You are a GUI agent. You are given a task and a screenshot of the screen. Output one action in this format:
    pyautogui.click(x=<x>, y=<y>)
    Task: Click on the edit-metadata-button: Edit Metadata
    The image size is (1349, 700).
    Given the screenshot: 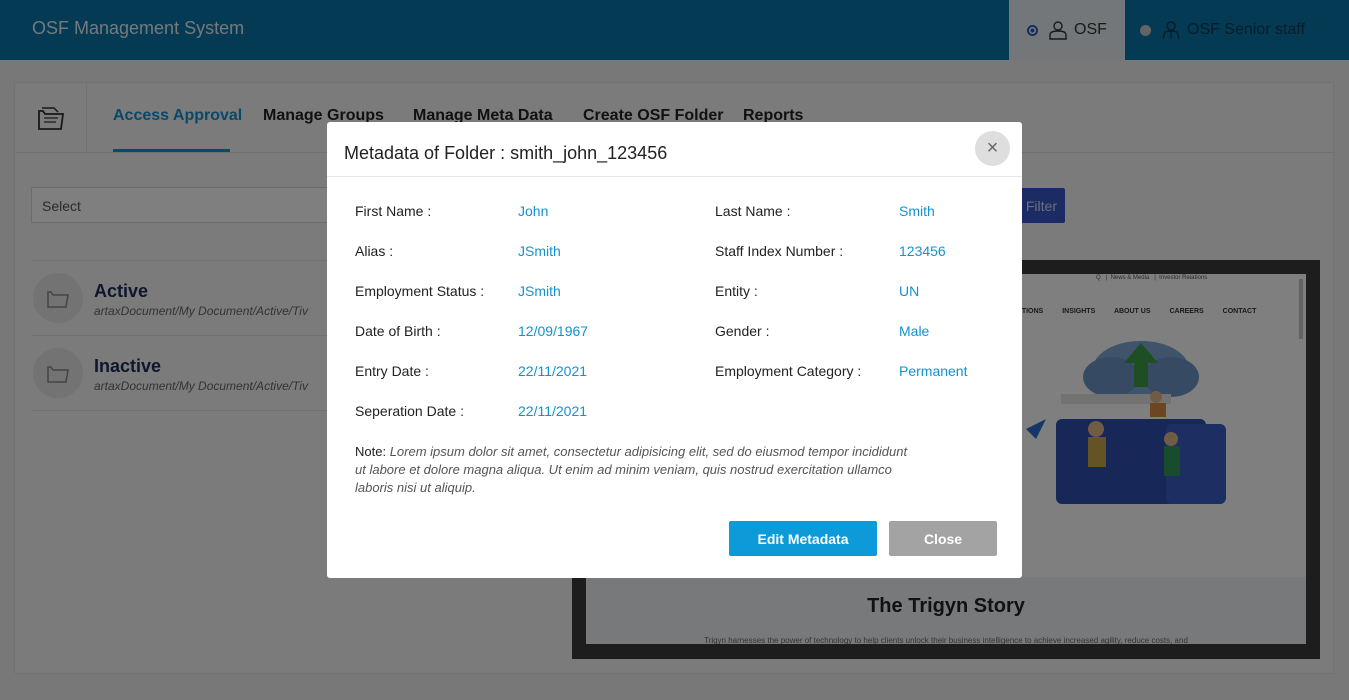 What is the action you would take?
    pyautogui.click(x=803, y=538)
    